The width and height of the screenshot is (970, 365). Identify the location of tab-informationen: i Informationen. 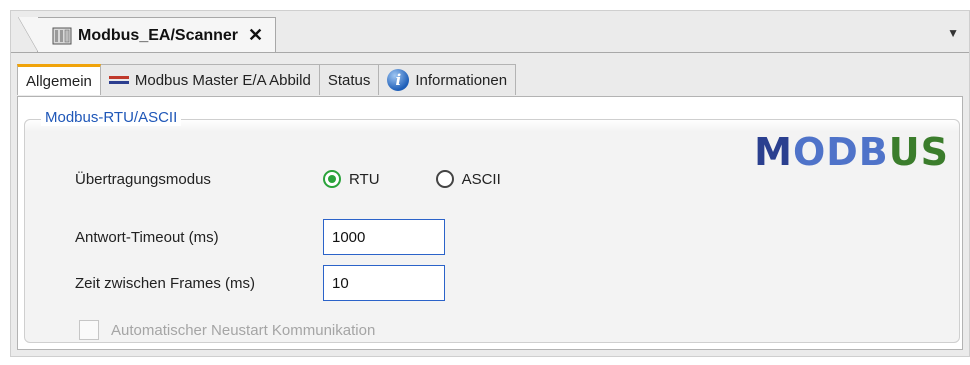
(447, 79).